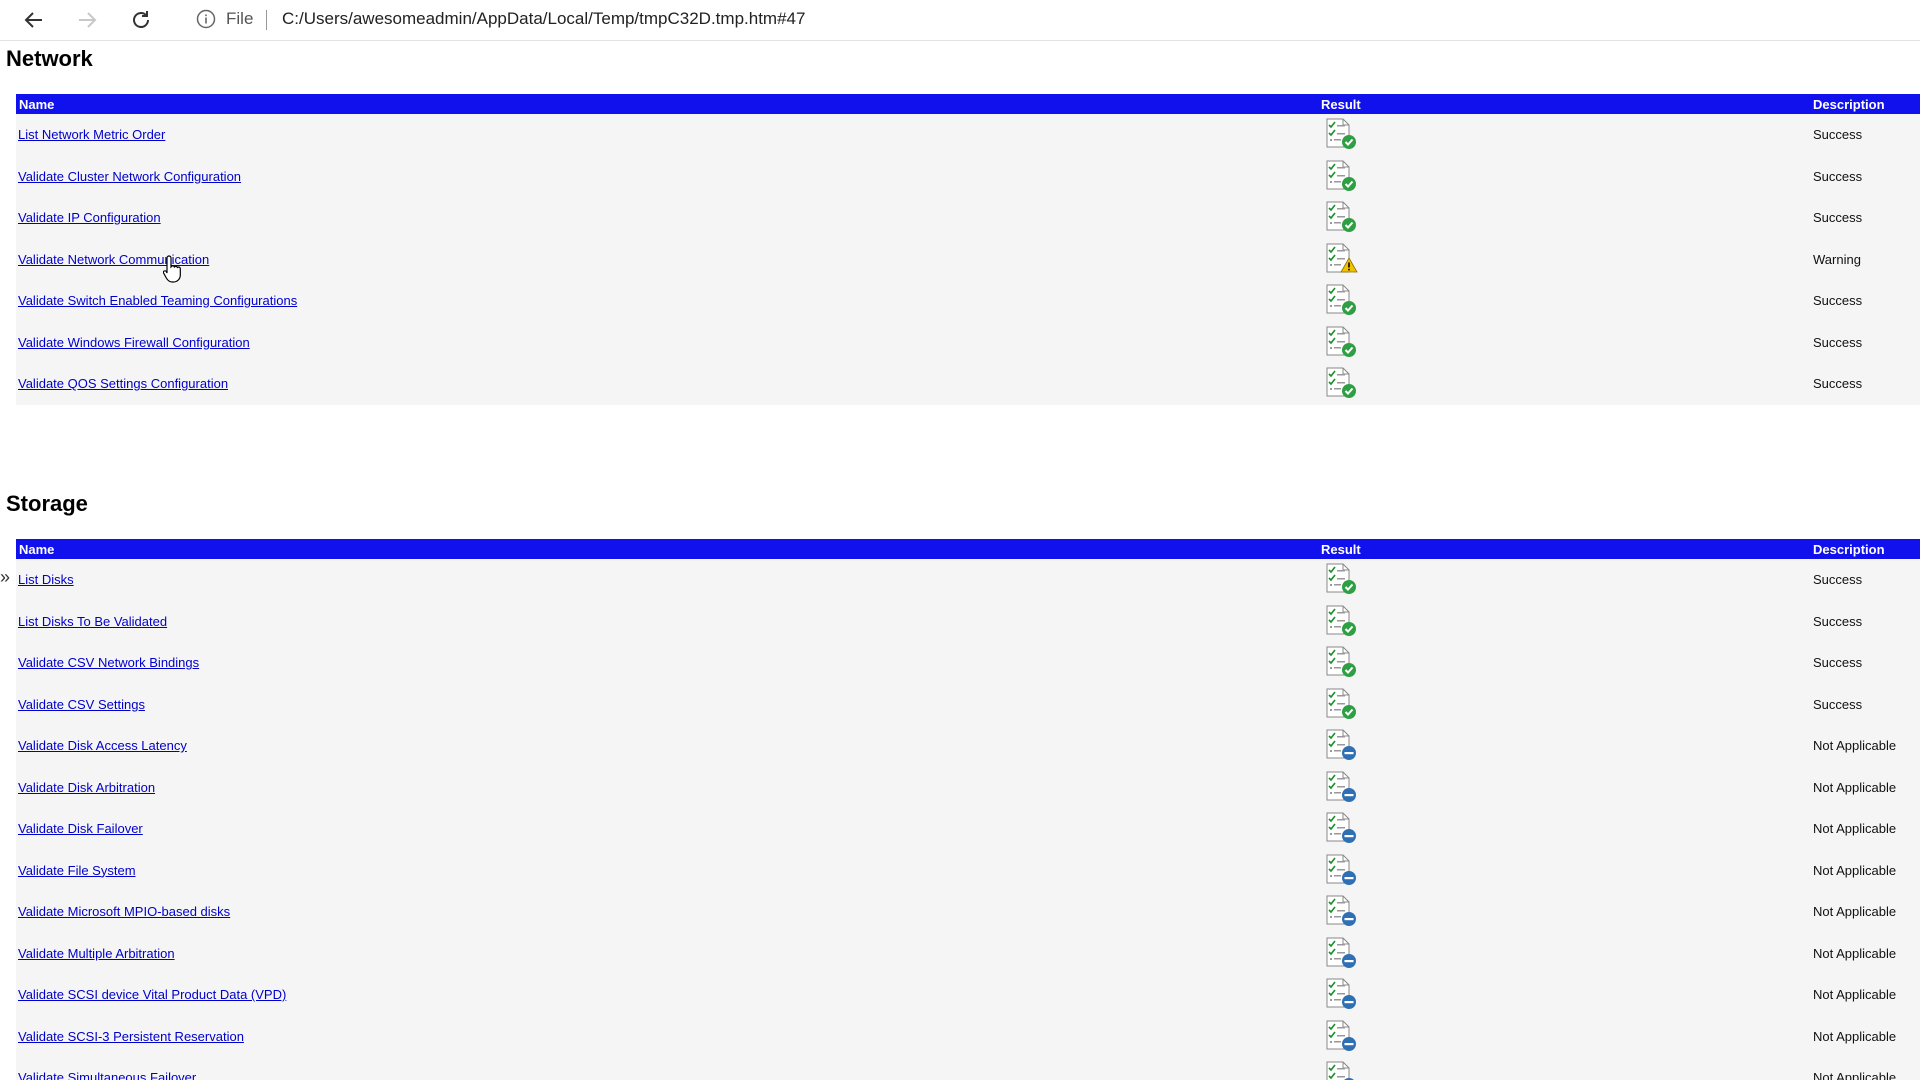 The image size is (1920, 1080). Describe the element at coordinates (92, 621) in the screenshot. I see `test-link: List Disks To Be Validated` at that location.